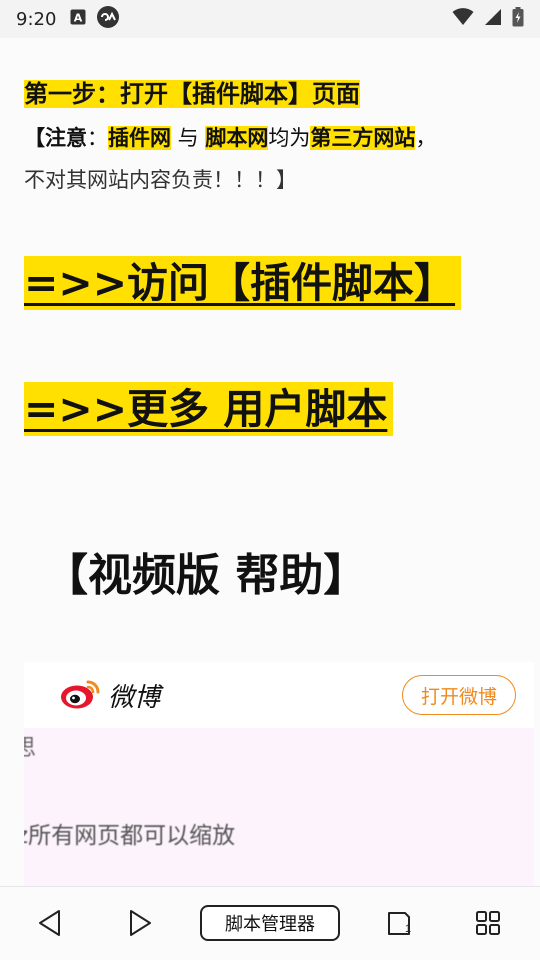 The height and width of the screenshot is (960, 540). What do you see at coordinates (206, 575) in the screenshot?
I see `video-help-heading: 【视频版 帮助】` at bounding box center [206, 575].